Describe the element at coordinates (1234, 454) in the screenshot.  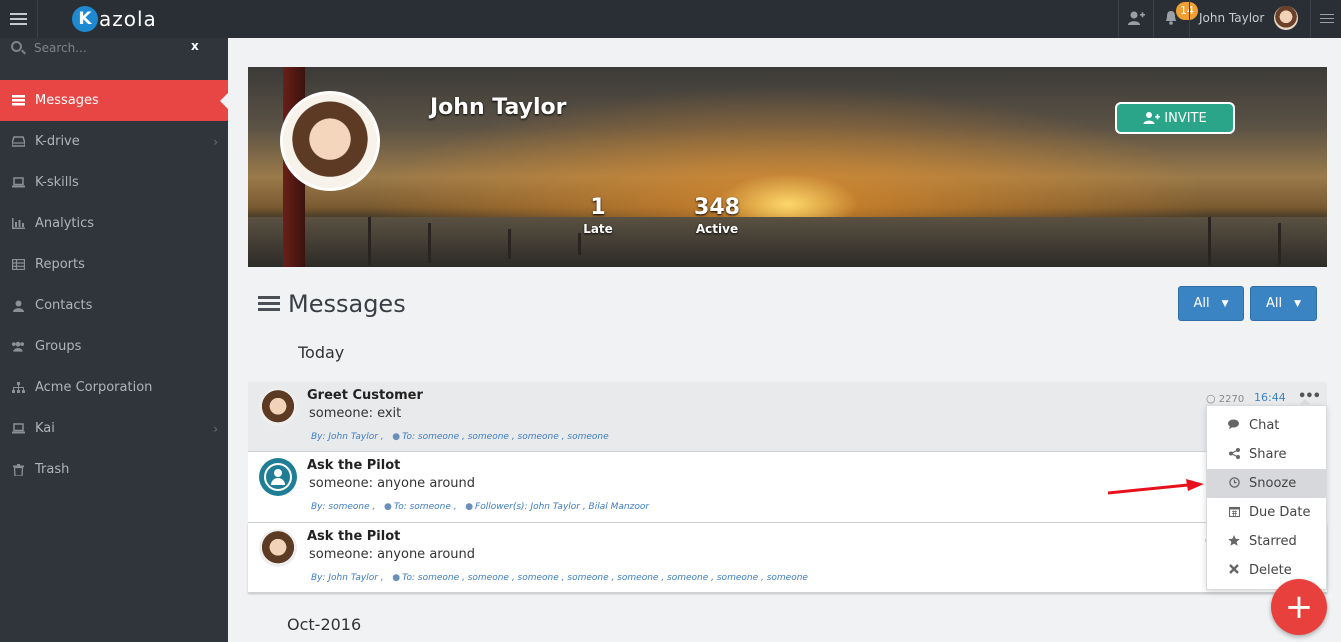
I see `share-icon` at that location.